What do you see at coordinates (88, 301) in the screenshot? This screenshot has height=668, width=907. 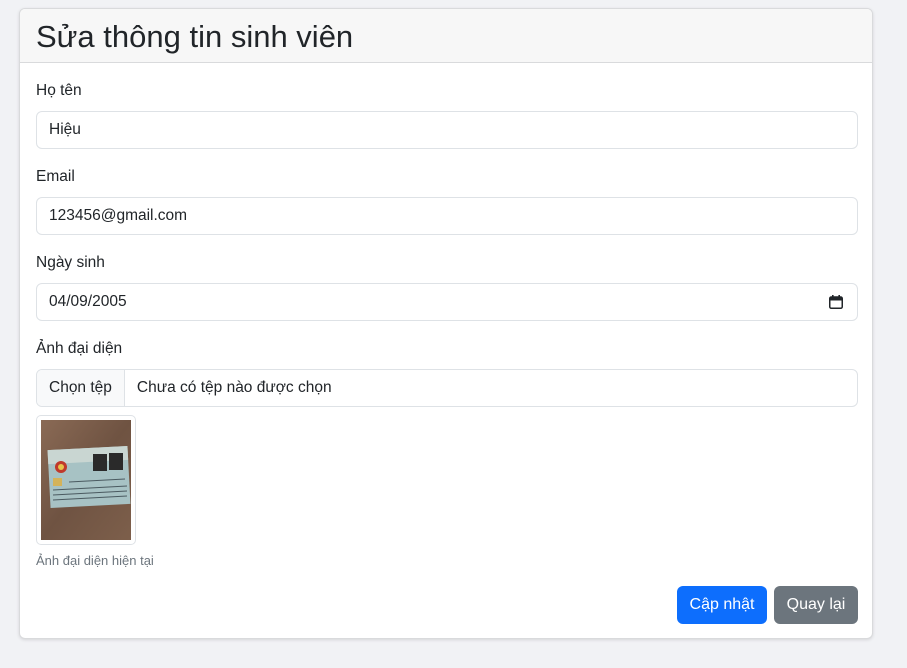 I see `dob-input-value: 04/09/2005` at bounding box center [88, 301].